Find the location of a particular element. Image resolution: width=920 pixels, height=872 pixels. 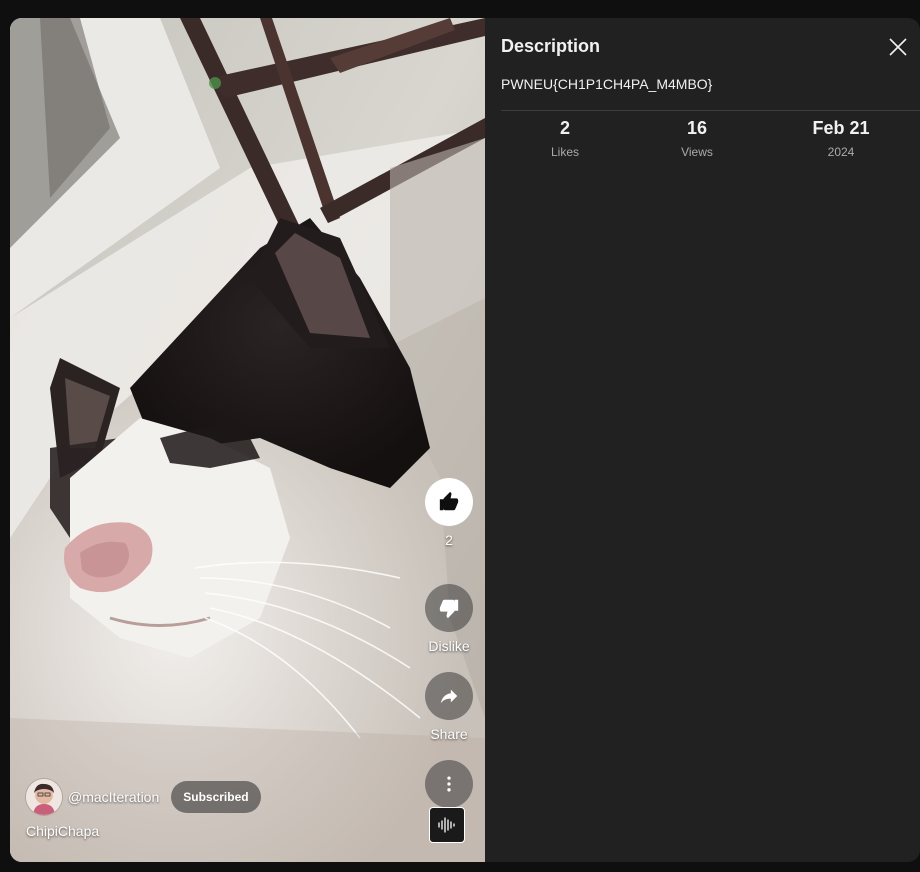

stat-label: Views is located at coordinates (697, 152).